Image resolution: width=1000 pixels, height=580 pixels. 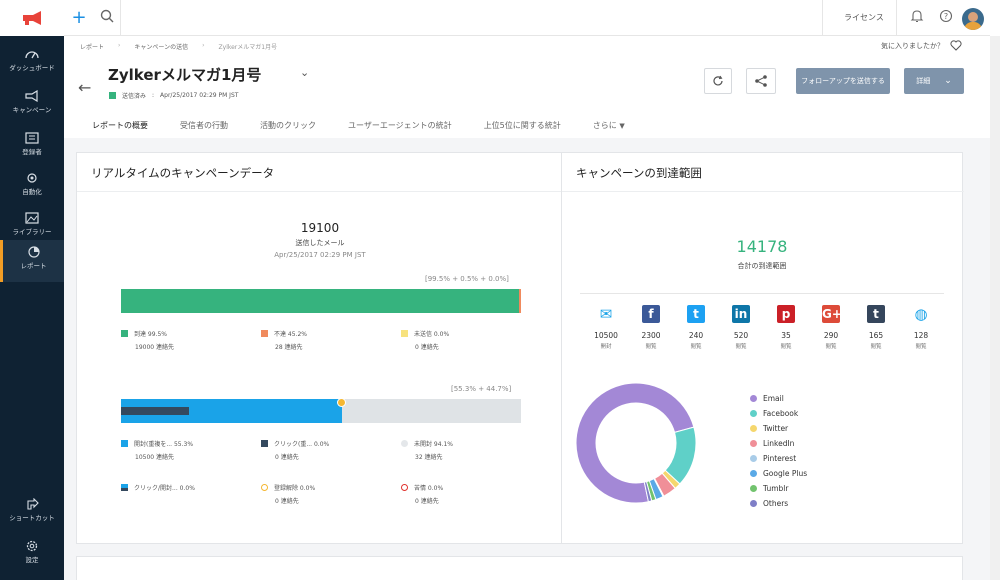 I want to click on tab-click-activity: 活動のクリック, so click(x=288, y=125).